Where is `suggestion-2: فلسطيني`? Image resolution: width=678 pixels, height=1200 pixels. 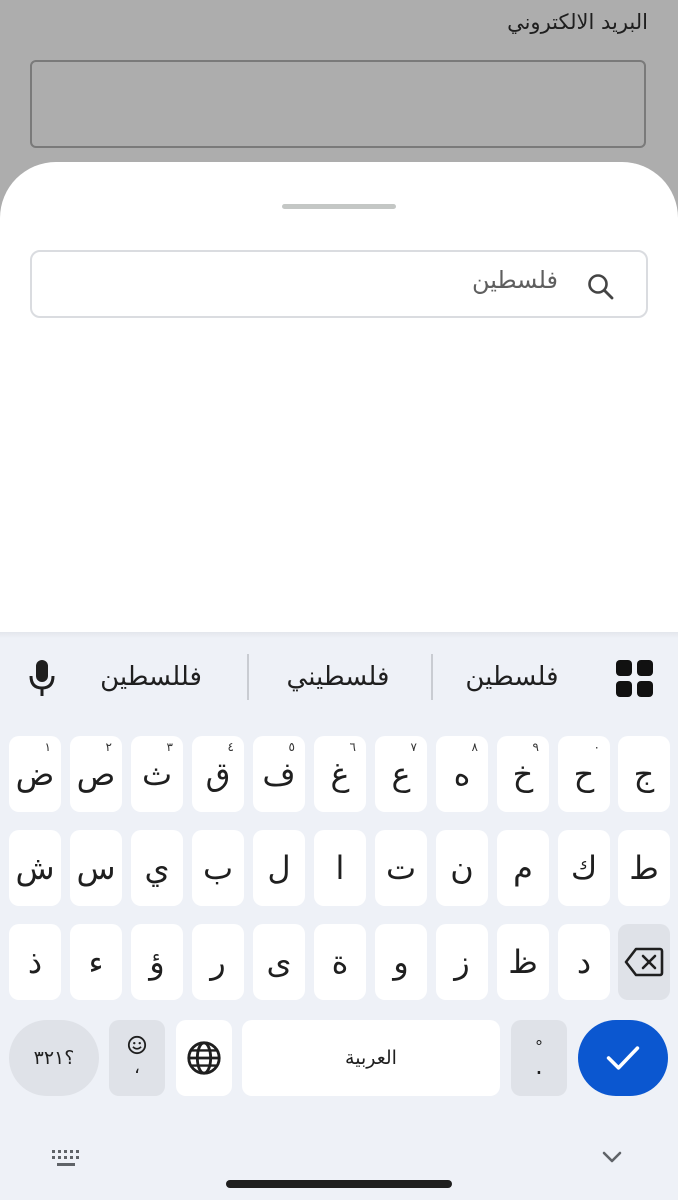 suggestion-2: فلسطيني is located at coordinates (338, 677).